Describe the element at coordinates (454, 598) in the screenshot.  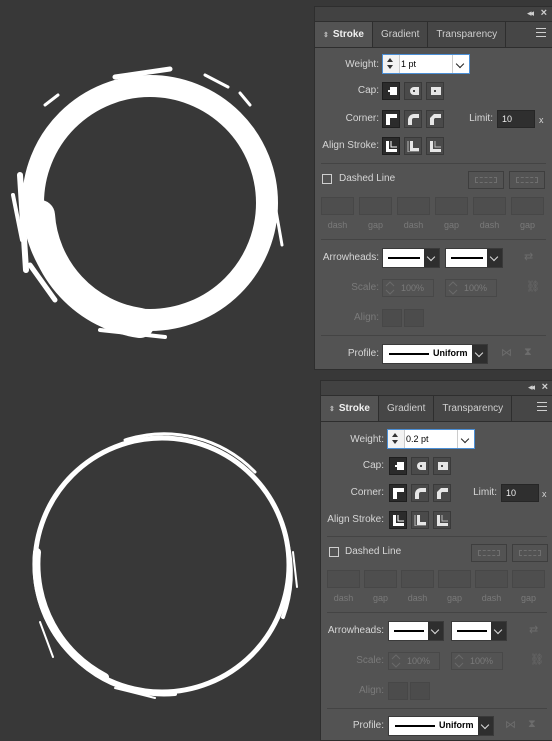
I see `gap-label: gap` at that location.